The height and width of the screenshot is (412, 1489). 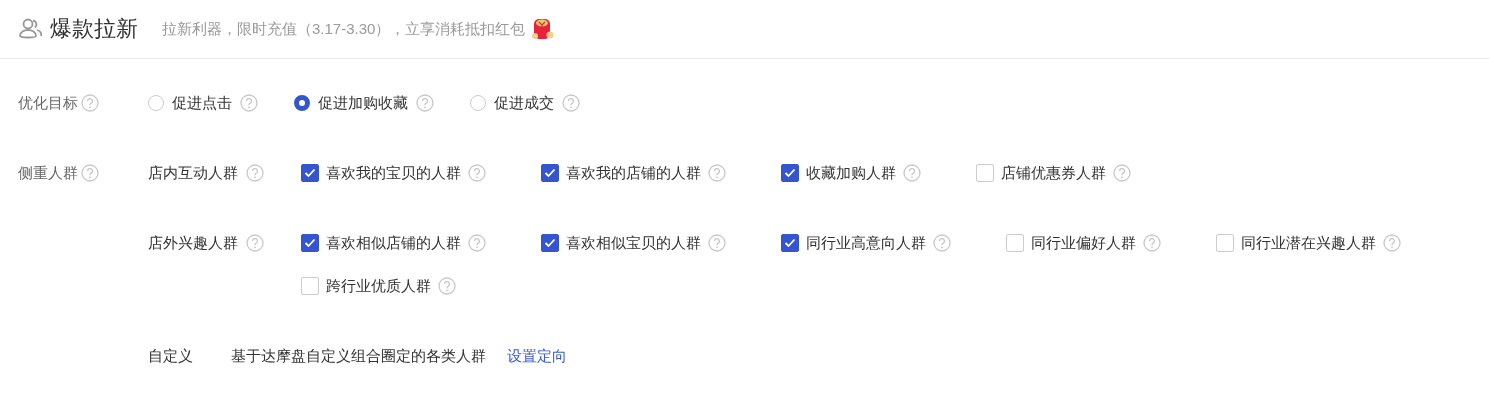 I want to click on group-label: 自定义, so click(x=171, y=356).